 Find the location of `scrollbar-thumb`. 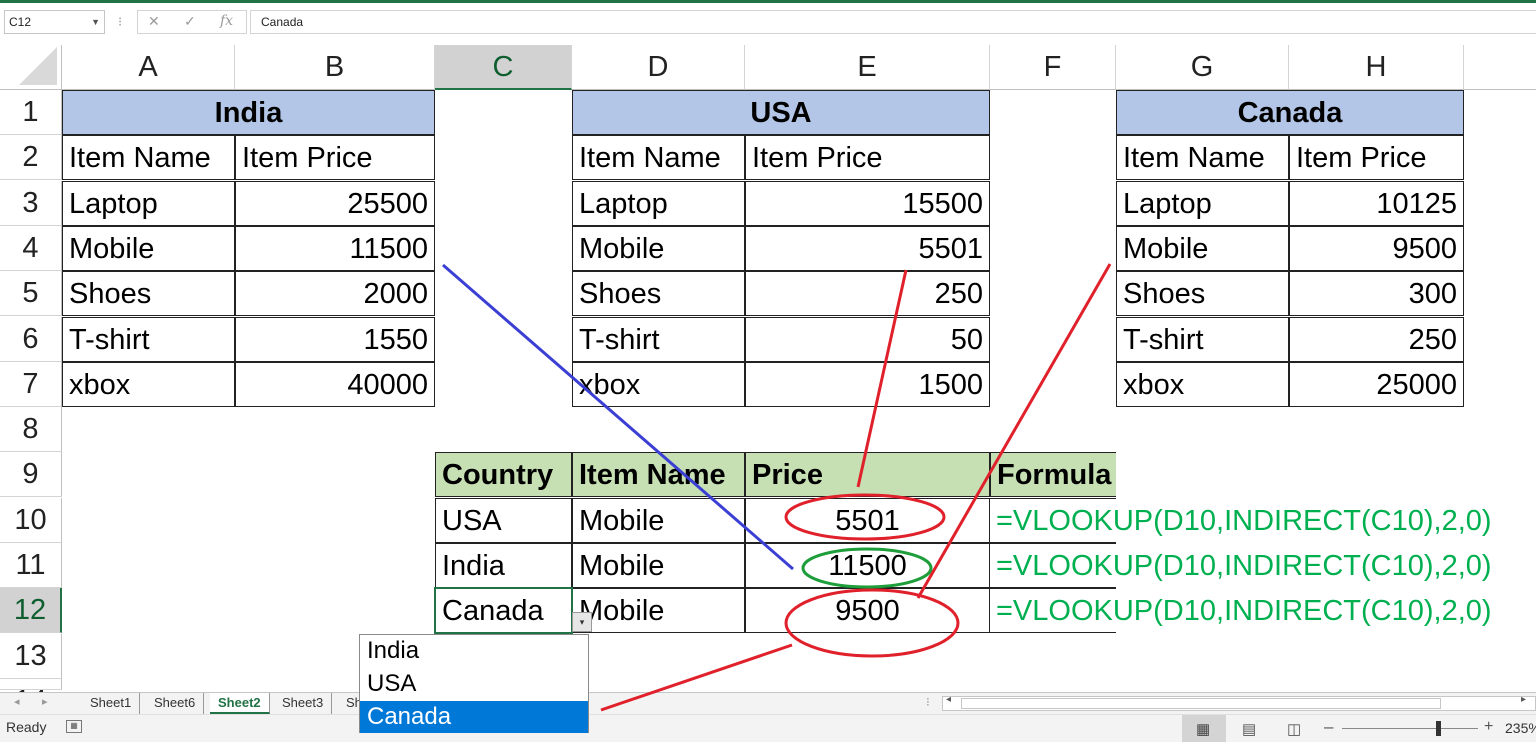

scrollbar-thumb is located at coordinates (1201, 703).